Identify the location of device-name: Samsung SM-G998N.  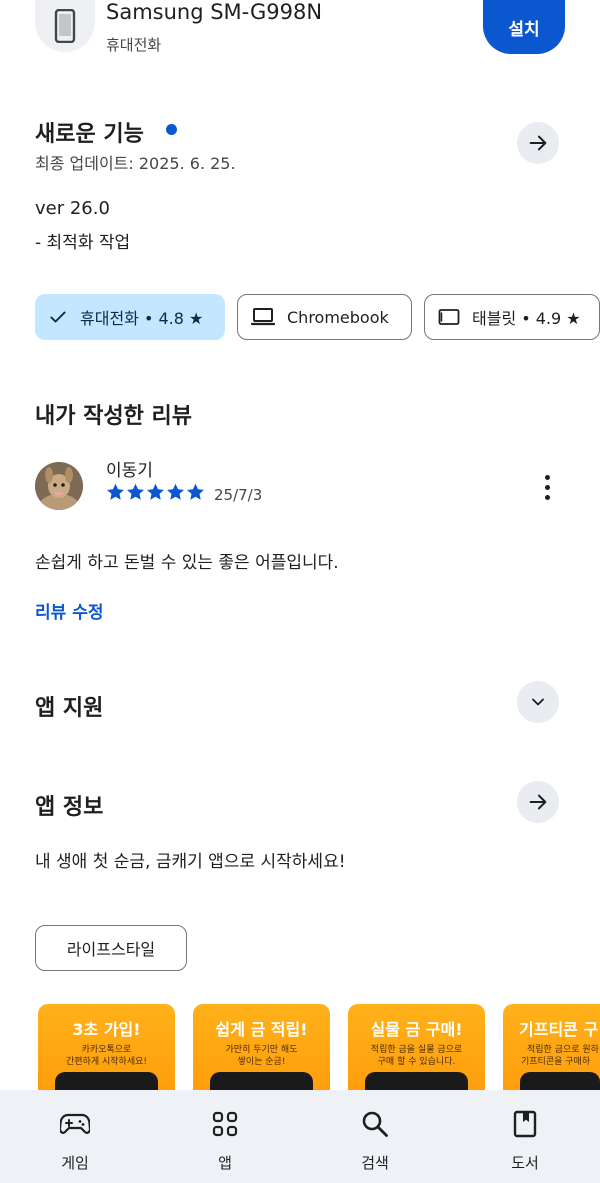
(214, 12).